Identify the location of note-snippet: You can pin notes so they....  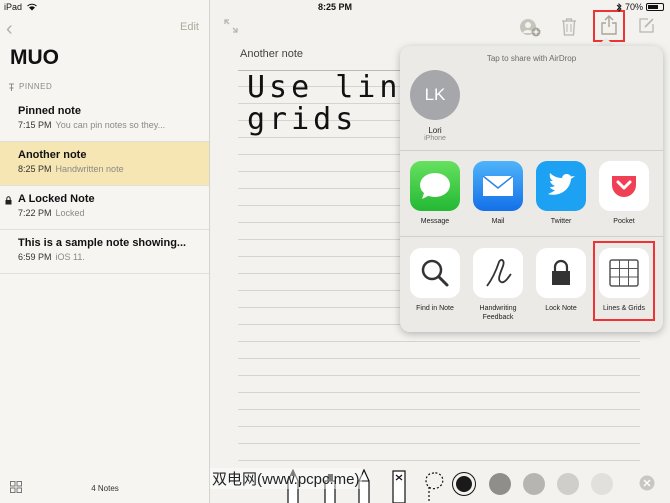
(110, 125).